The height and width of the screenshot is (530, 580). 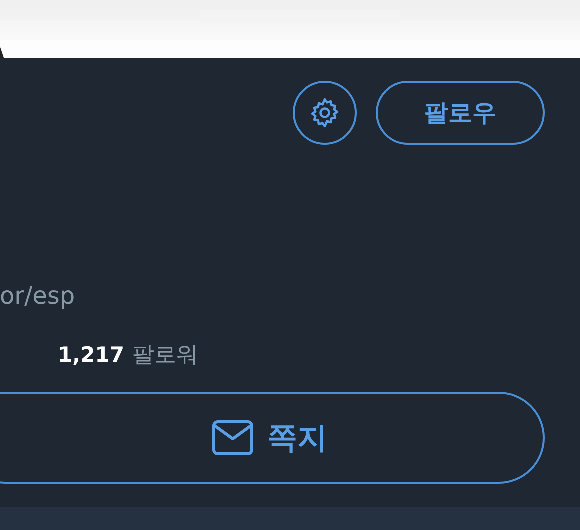 I want to click on envelope-icon, so click(x=233, y=438).